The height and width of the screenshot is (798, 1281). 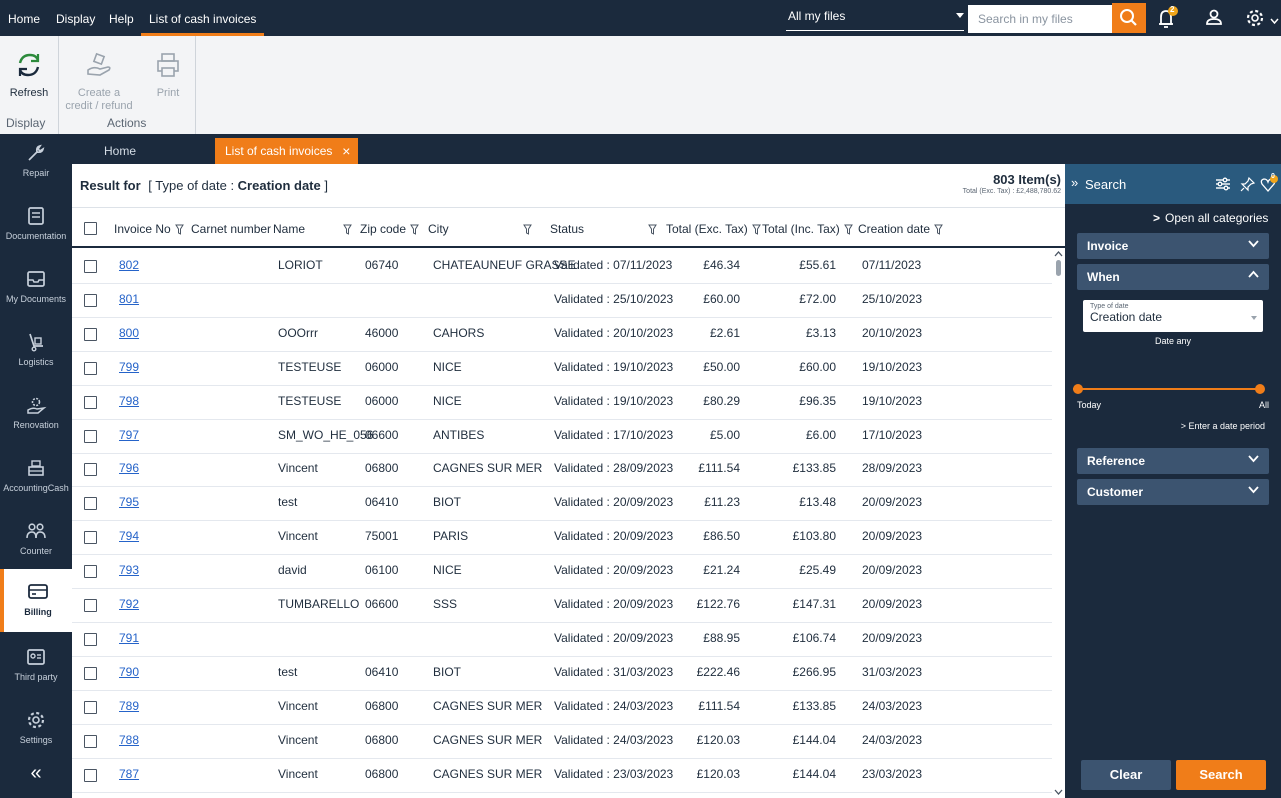 I want to click on menu-help: Help, so click(x=121, y=18).